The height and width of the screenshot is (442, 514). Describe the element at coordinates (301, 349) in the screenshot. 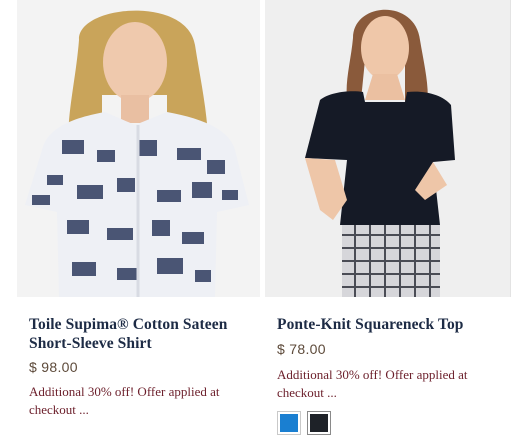

I see `product-price: $ 78.00` at that location.